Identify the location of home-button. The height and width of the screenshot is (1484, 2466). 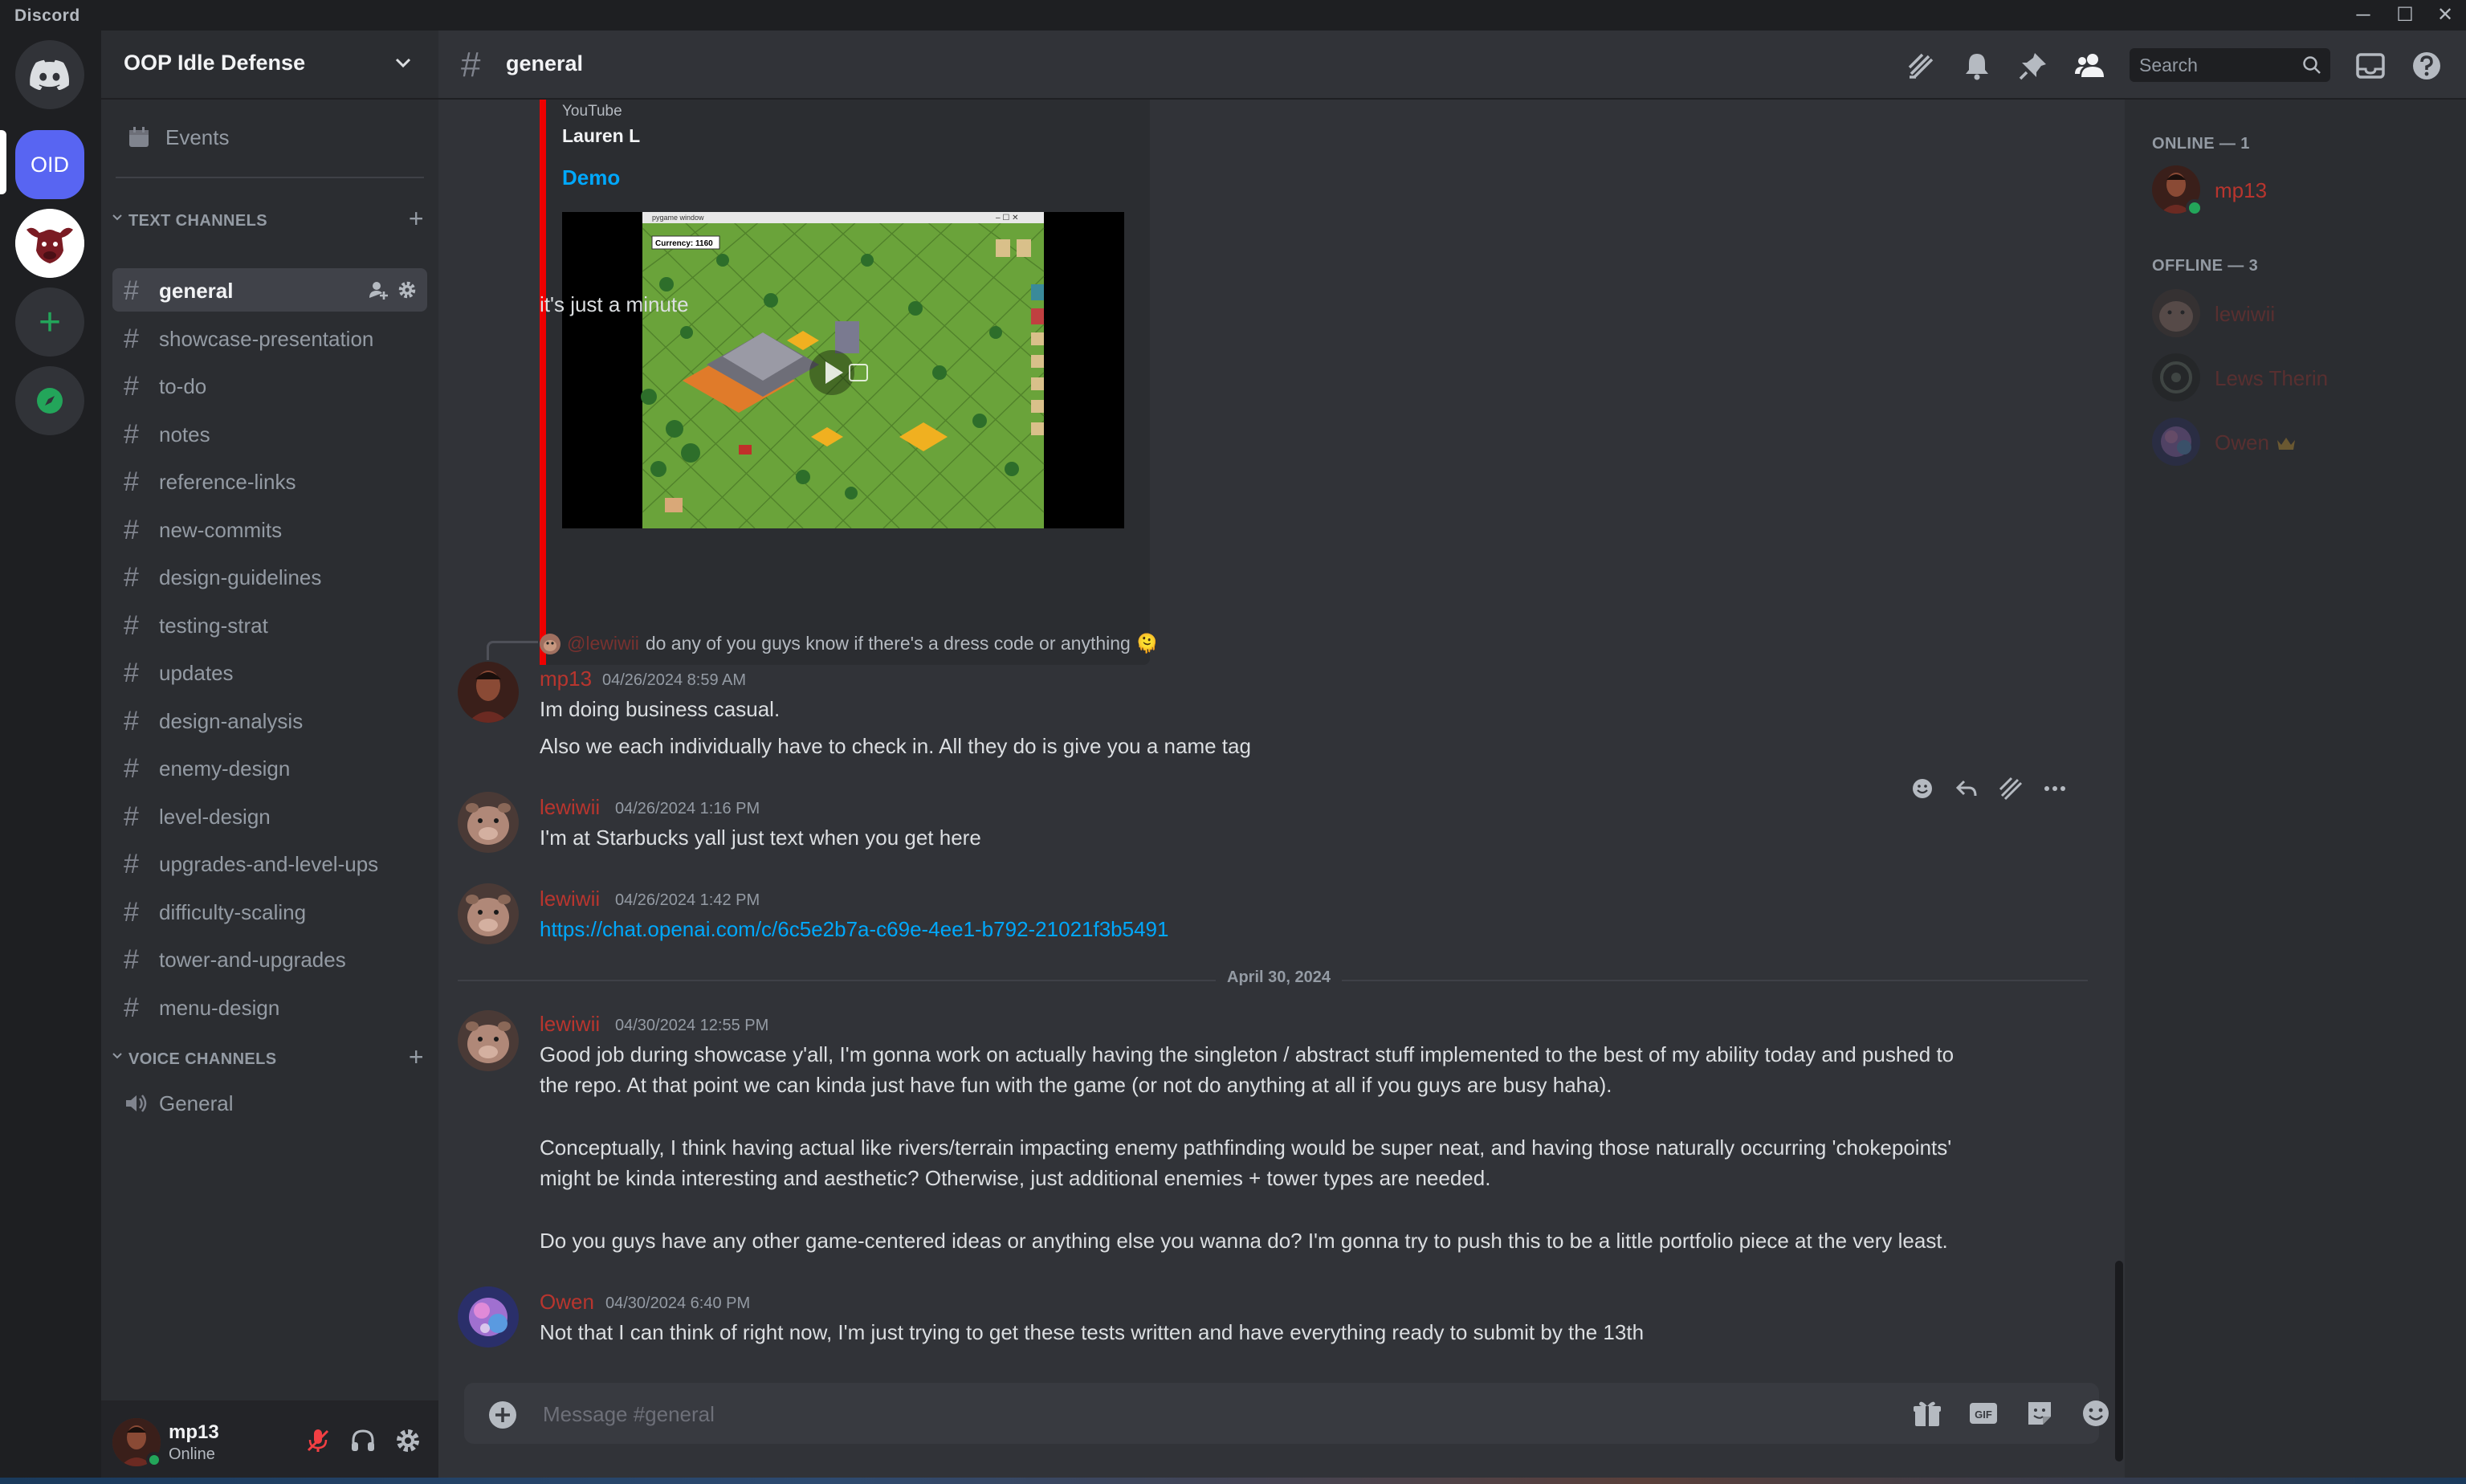
(49, 74).